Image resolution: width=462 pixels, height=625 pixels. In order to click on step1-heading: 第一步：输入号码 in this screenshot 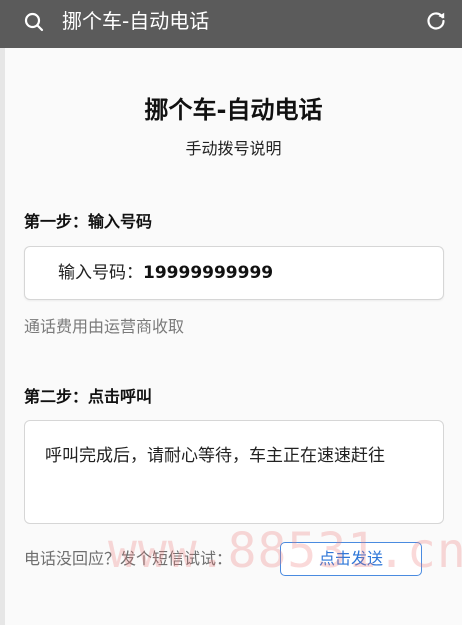, I will do `click(88, 221)`.